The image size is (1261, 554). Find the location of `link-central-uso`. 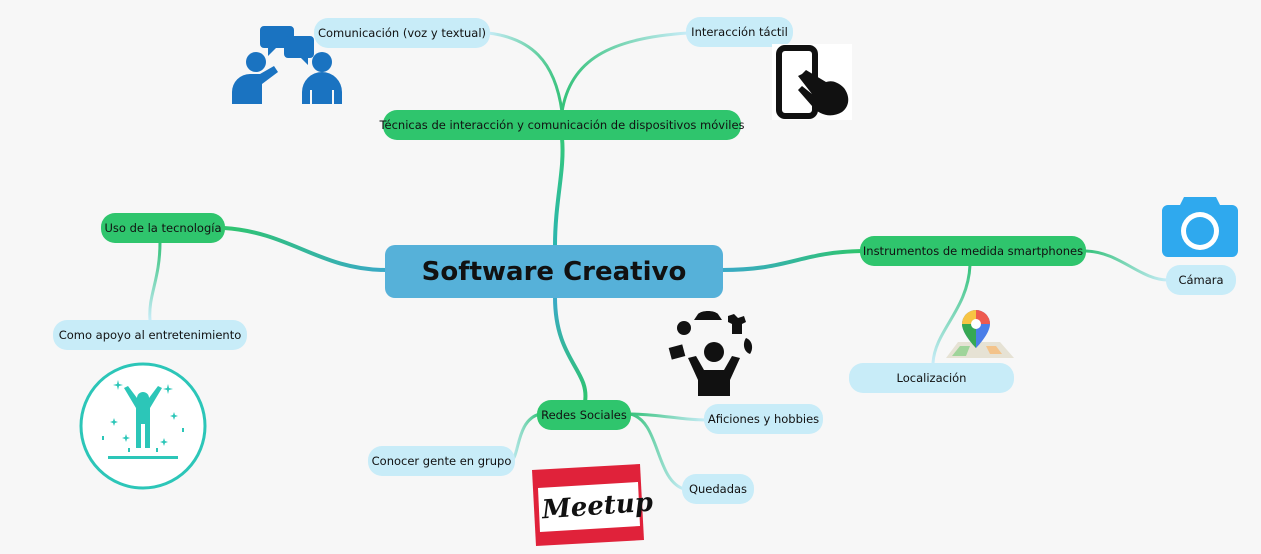

link-central-uso is located at coordinates (305, 249).